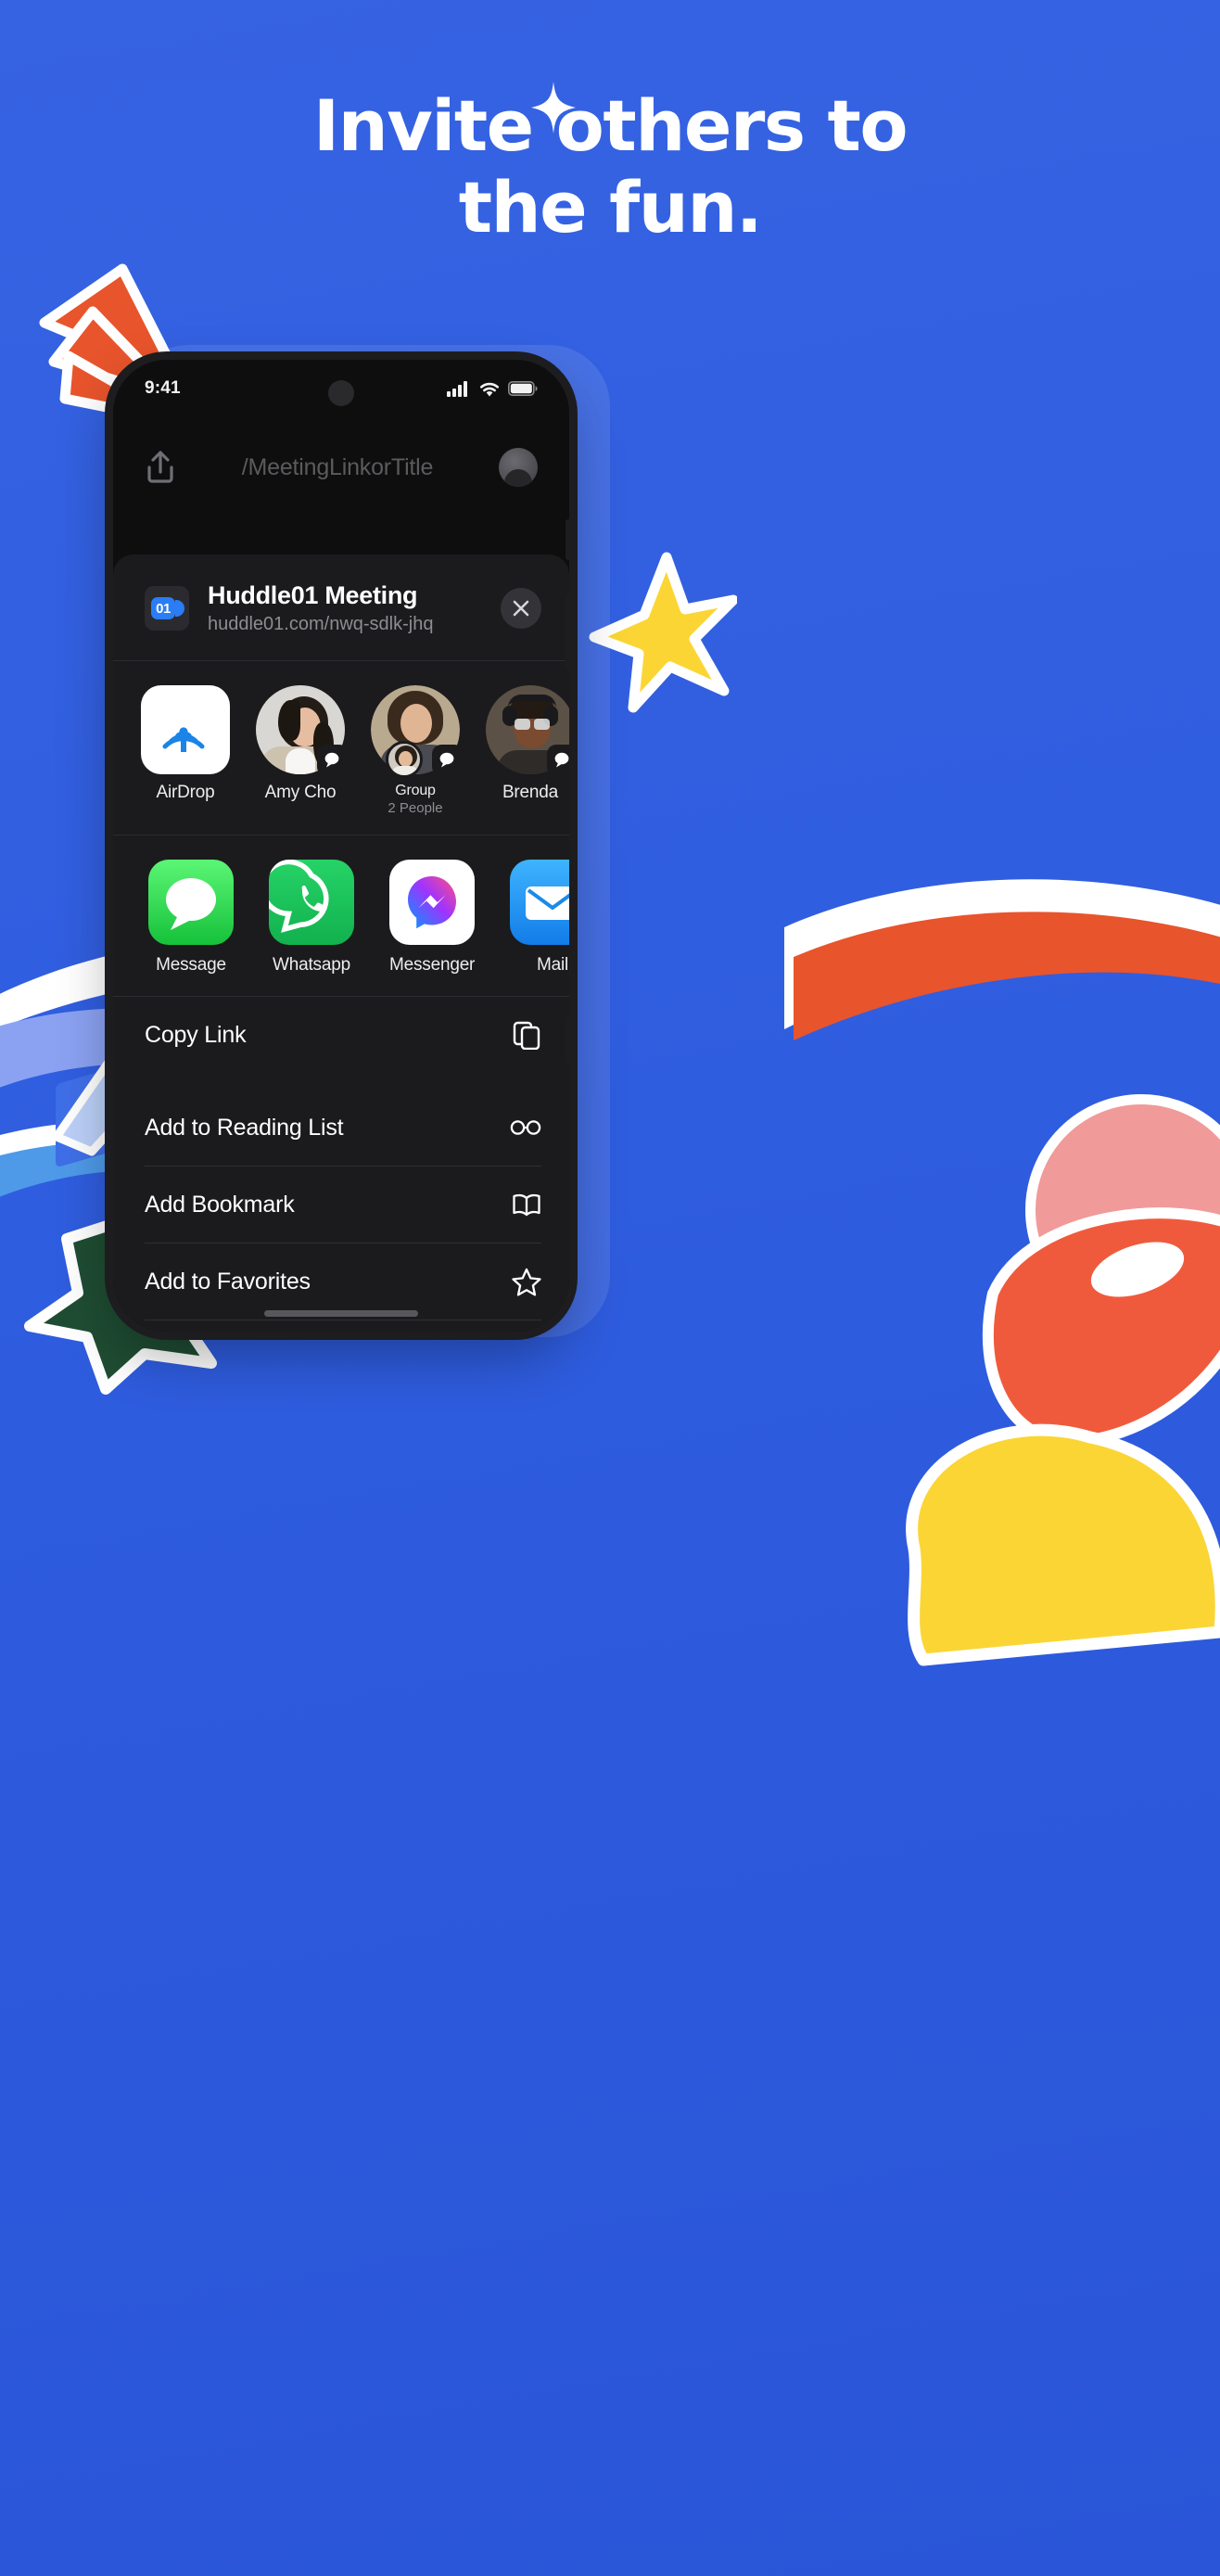 This screenshot has width=1220, height=2576. What do you see at coordinates (569, 632) in the screenshot?
I see `phone-volume-button` at bounding box center [569, 632].